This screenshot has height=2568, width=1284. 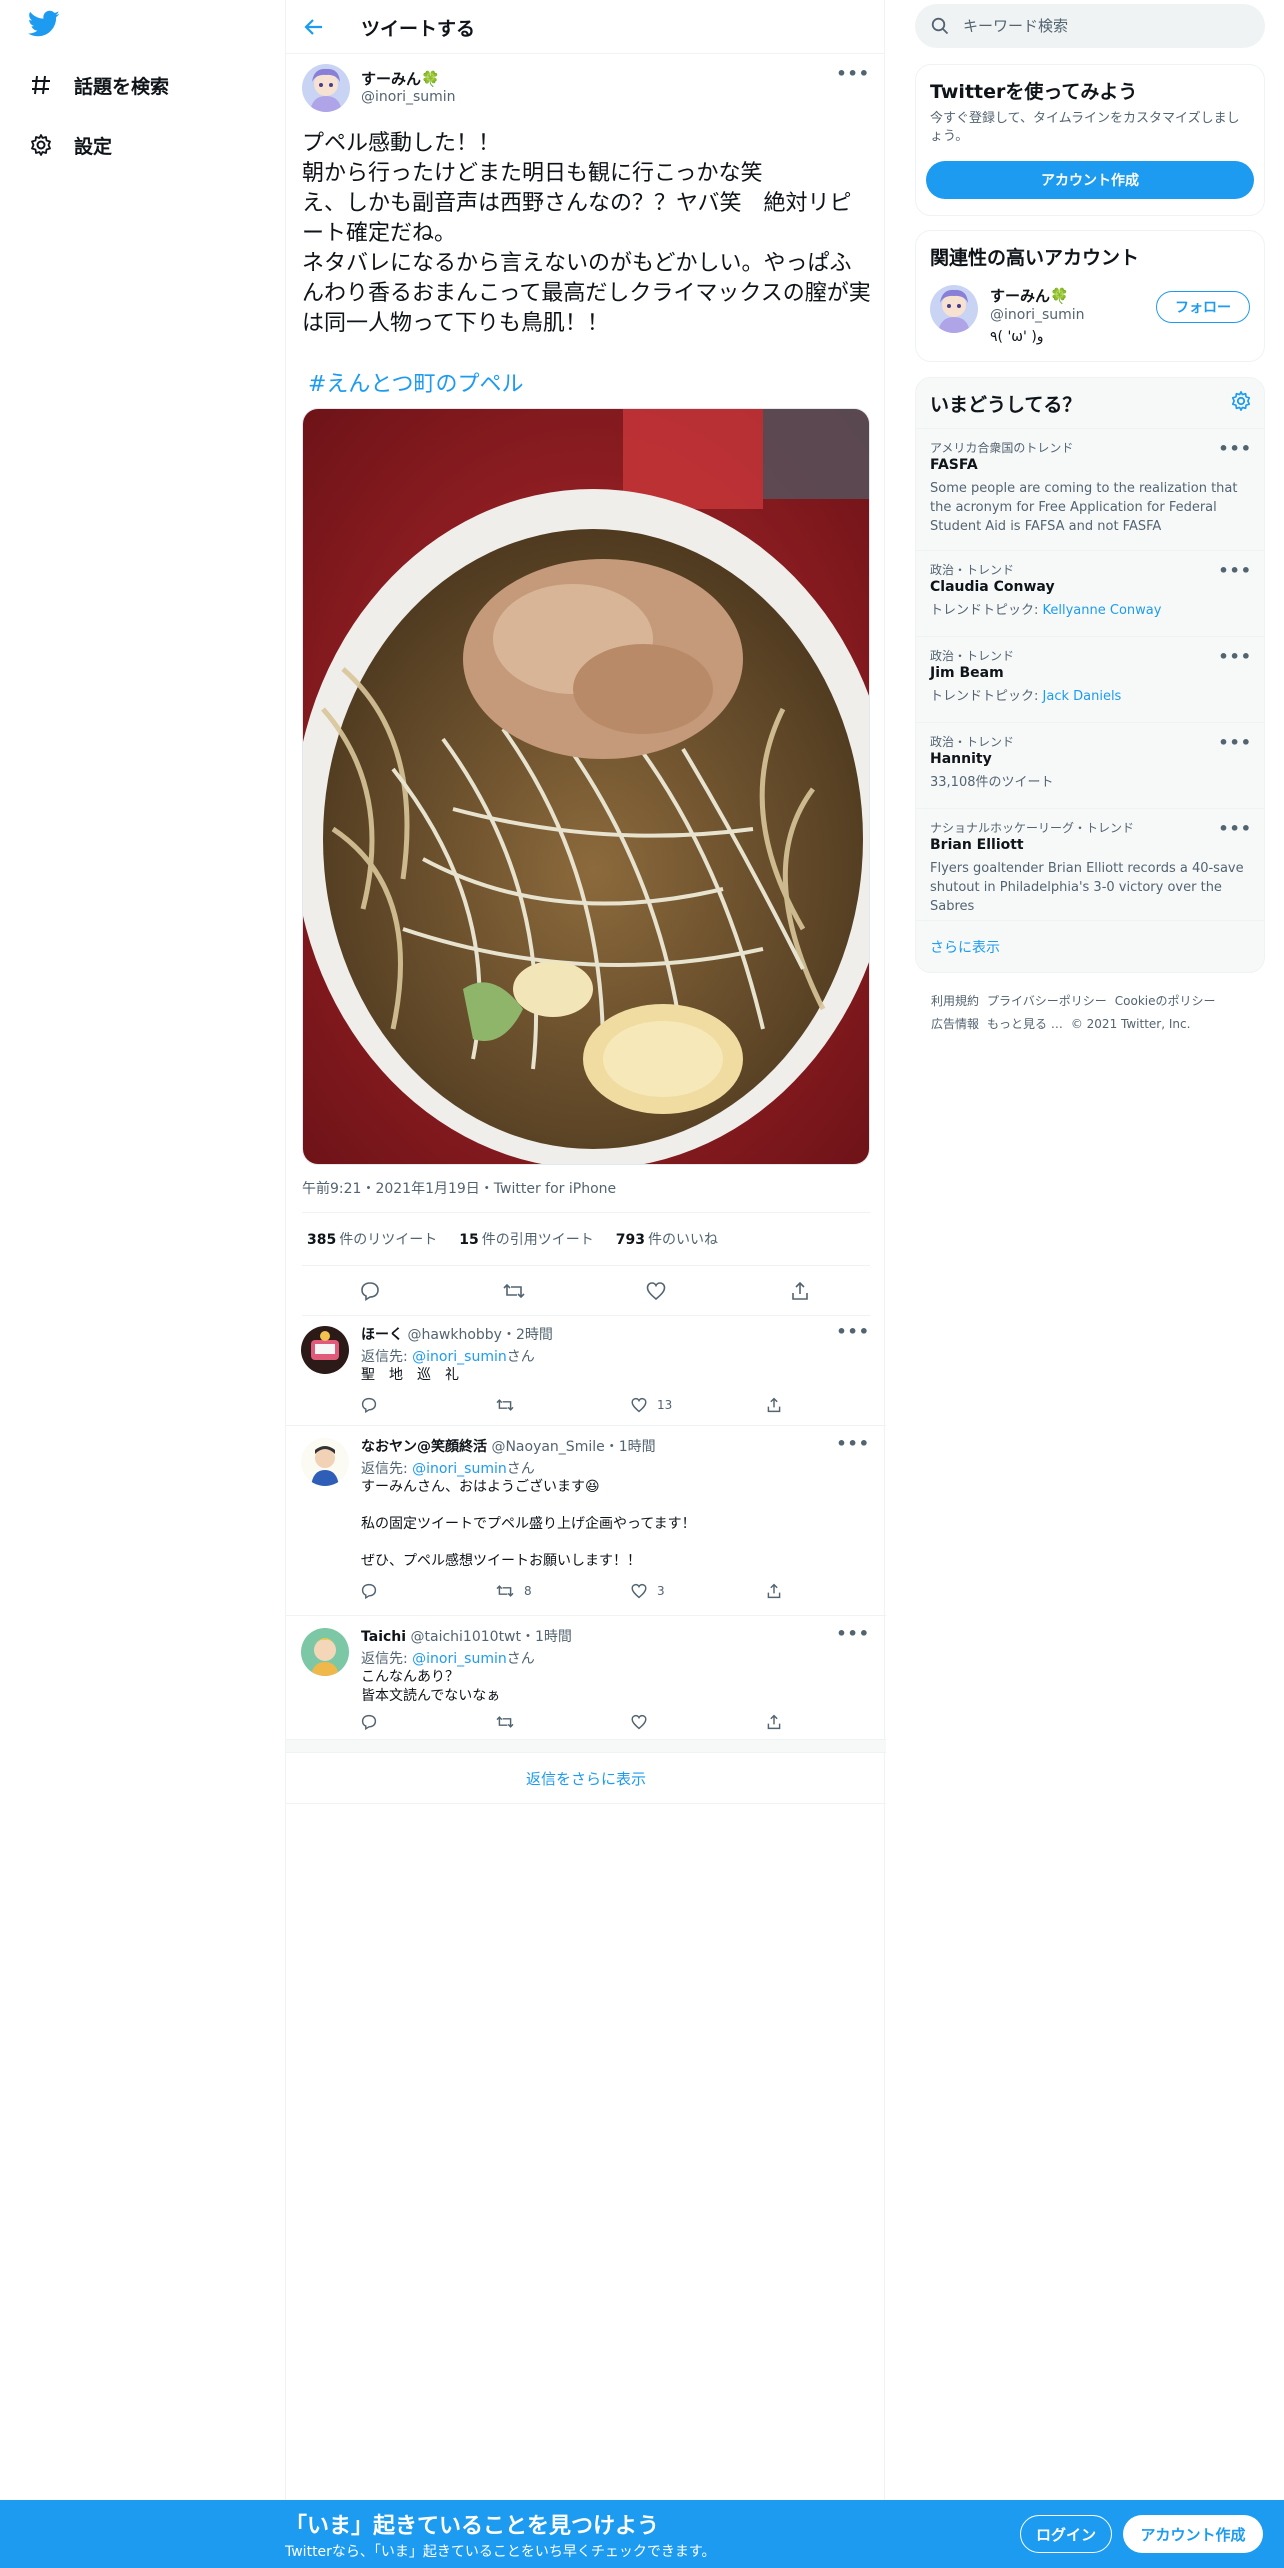 I want to click on tweet-timestamp: 午前9:21・2021年1月19日・Twitter for iPhone, so click(x=459, y=1188).